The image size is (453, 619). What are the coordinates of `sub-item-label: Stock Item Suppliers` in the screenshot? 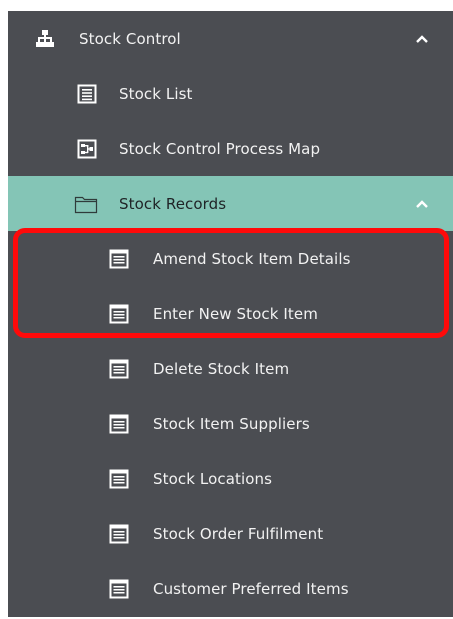 It's located at (231, 423).